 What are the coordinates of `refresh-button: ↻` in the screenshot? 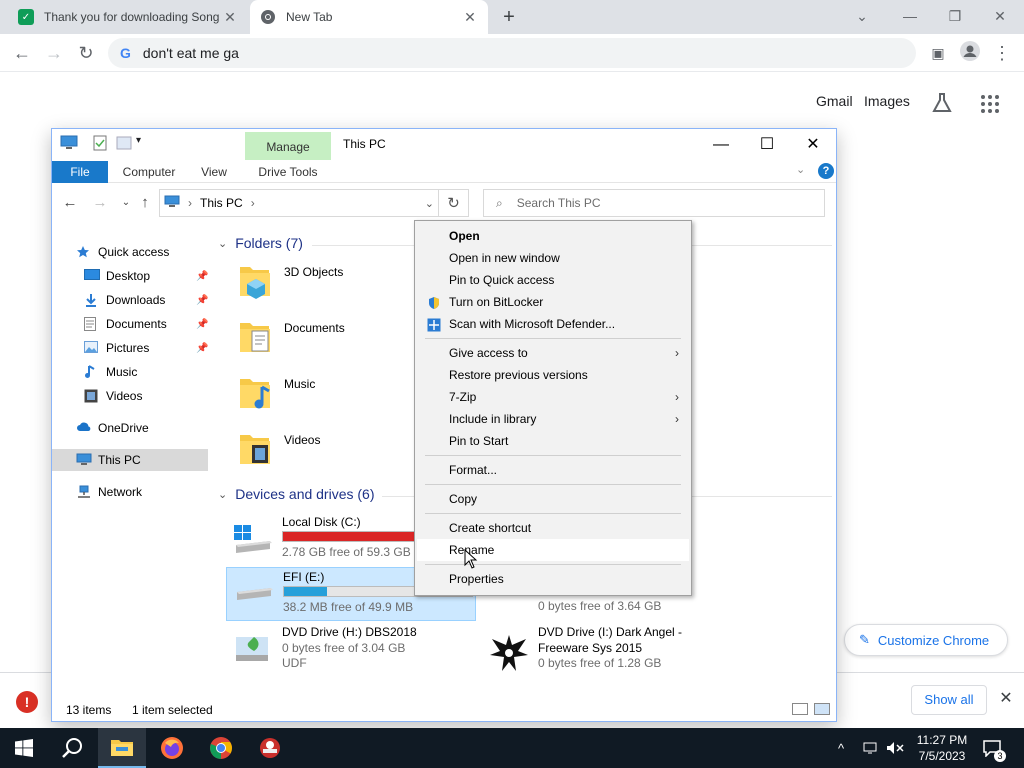 It's located at (454, 203).